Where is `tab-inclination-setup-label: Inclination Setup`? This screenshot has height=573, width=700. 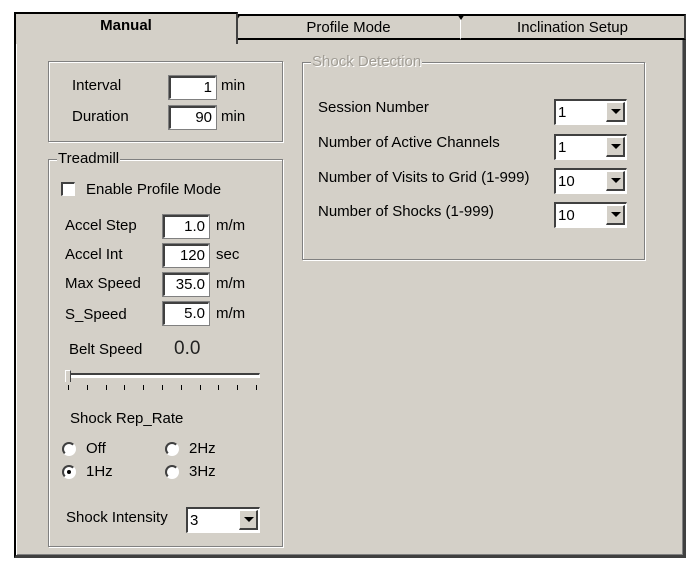 tab-inclination-setup-label: Inclination Setup is located at coordinates (572, 27).